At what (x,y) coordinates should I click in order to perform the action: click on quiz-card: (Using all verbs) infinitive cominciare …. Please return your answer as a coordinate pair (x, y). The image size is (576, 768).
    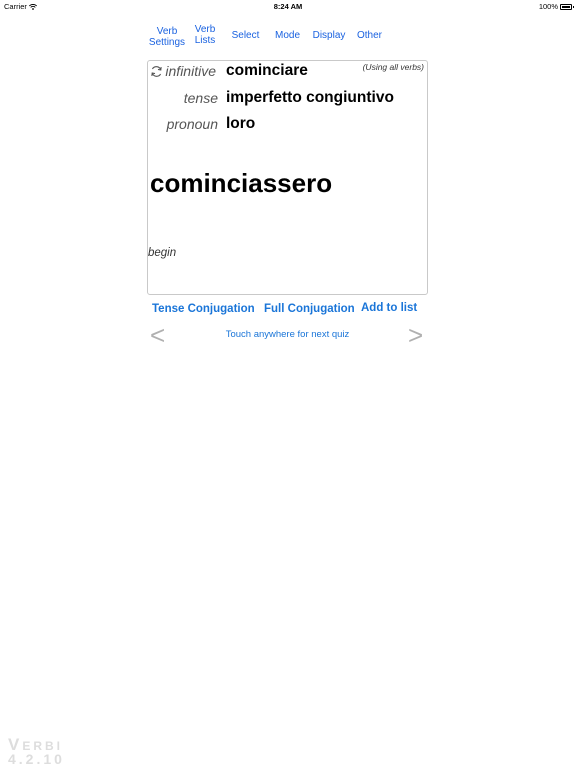
    Looking at the image, I should click on (287, 177).